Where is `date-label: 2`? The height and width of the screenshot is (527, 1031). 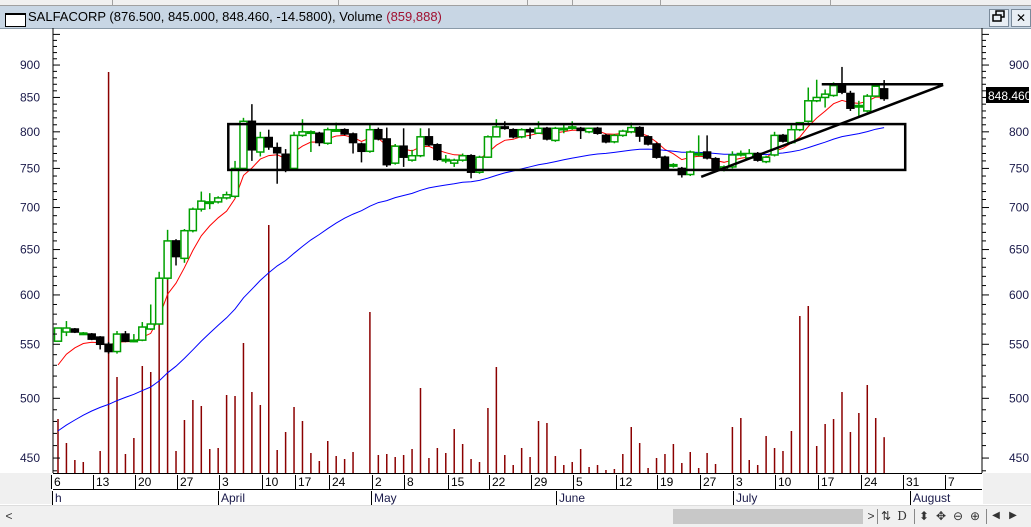 date-label: 2 is located at coordinates (377, 482).